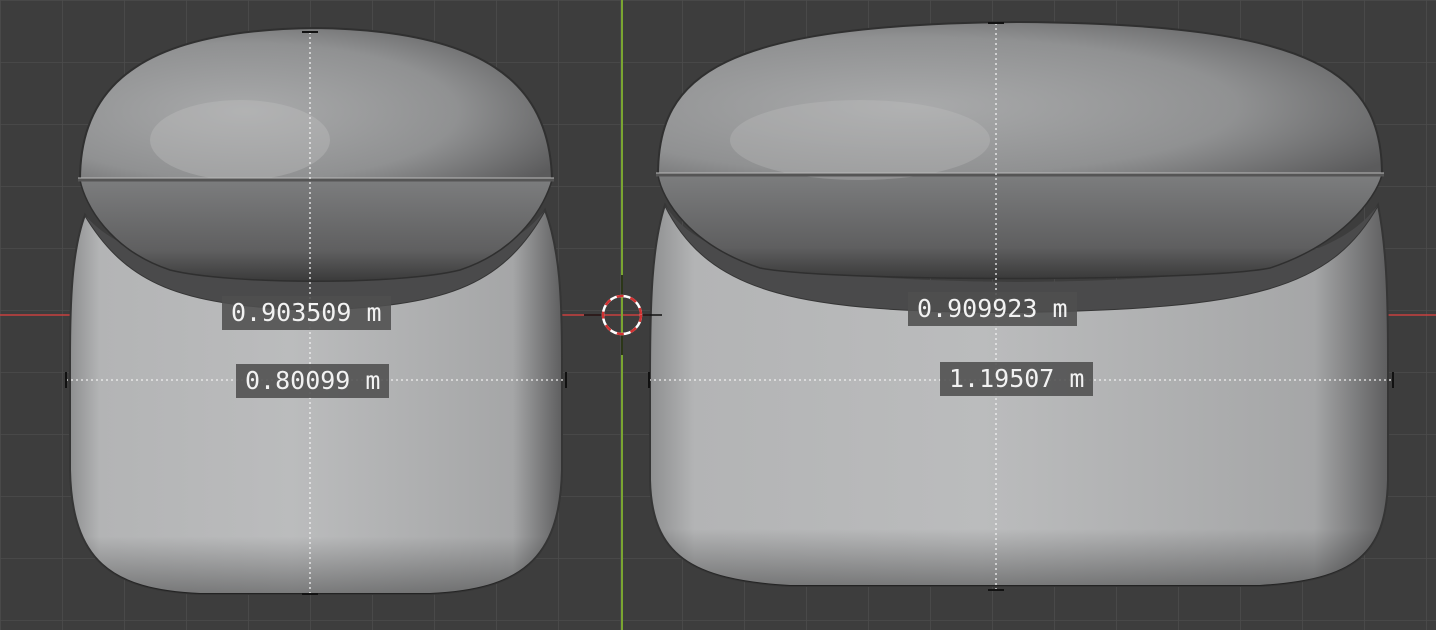 This screenshot has height=630, width=1436. What do you see at coordinates (992, 309) in the screenshot?
I see `large-case-height-label: 0.909923 m` at bounding box center [992, 309].